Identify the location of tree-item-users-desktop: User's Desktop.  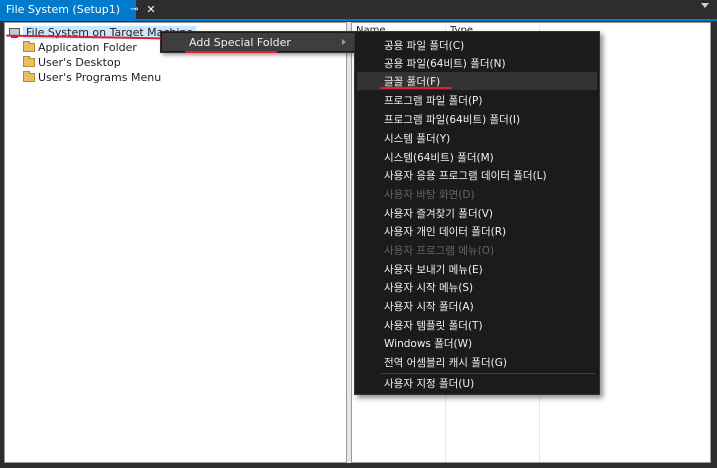
(72, 62).